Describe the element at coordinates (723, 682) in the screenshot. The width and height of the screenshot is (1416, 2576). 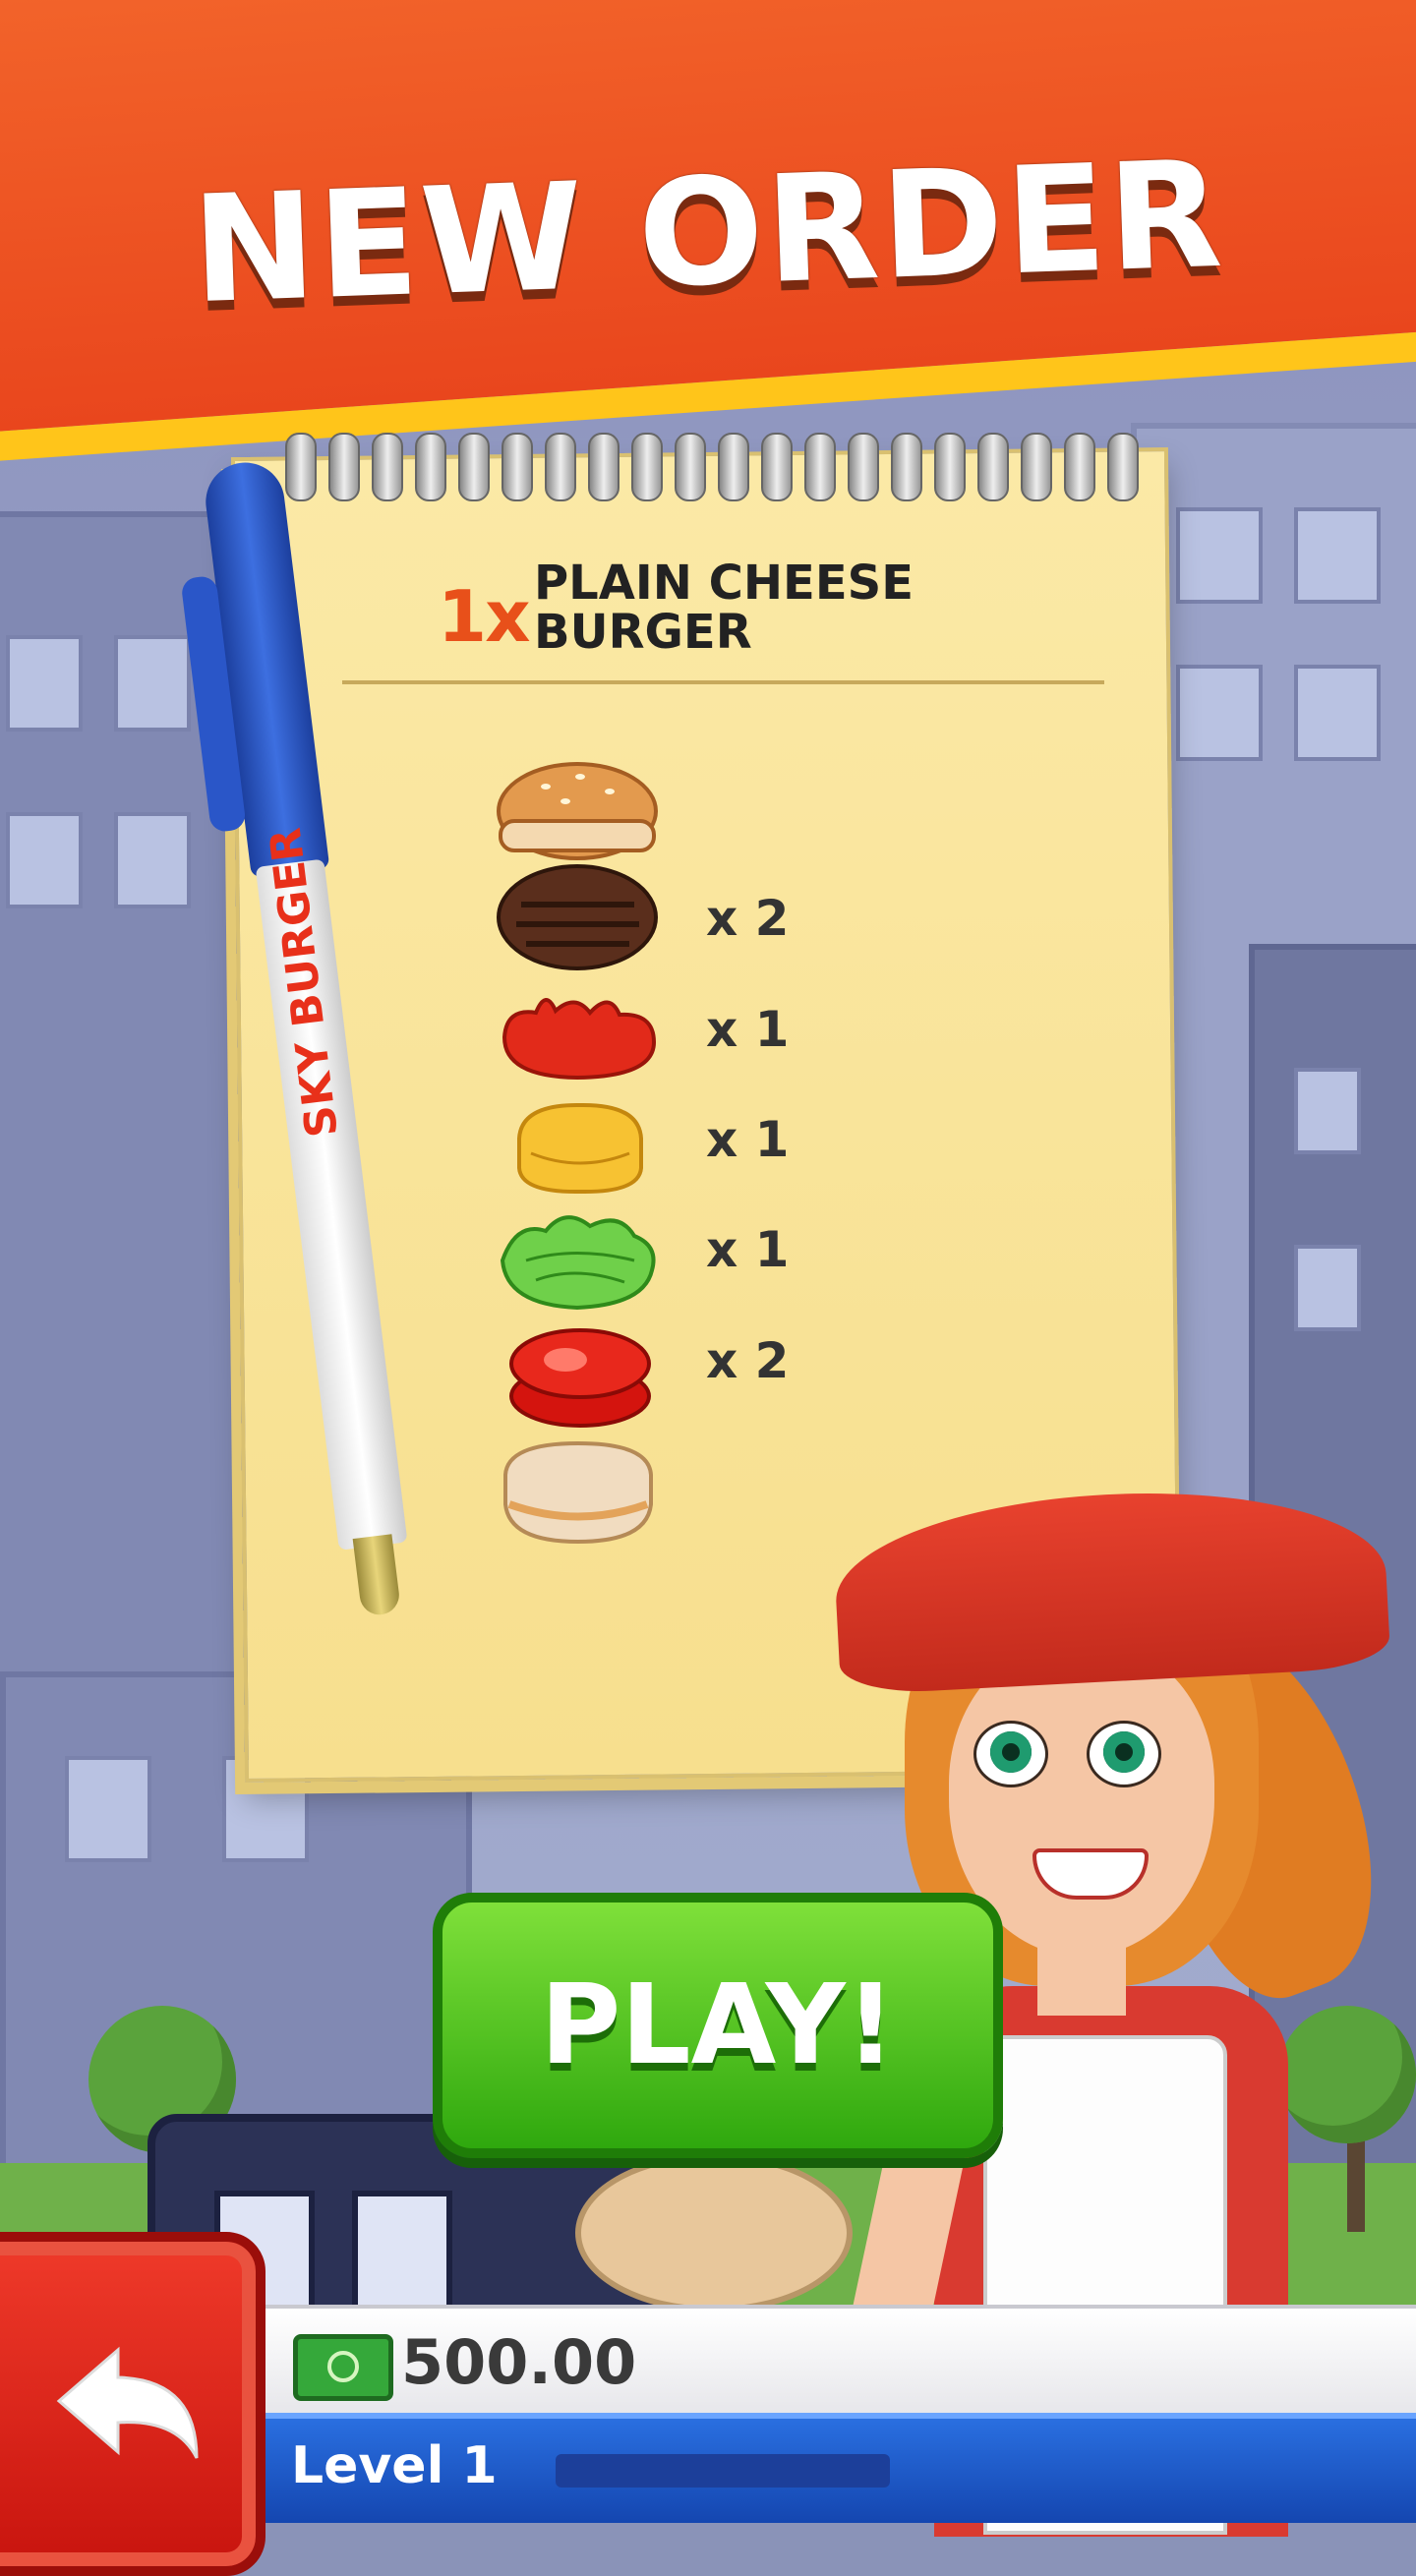
I see `divider` at that location.